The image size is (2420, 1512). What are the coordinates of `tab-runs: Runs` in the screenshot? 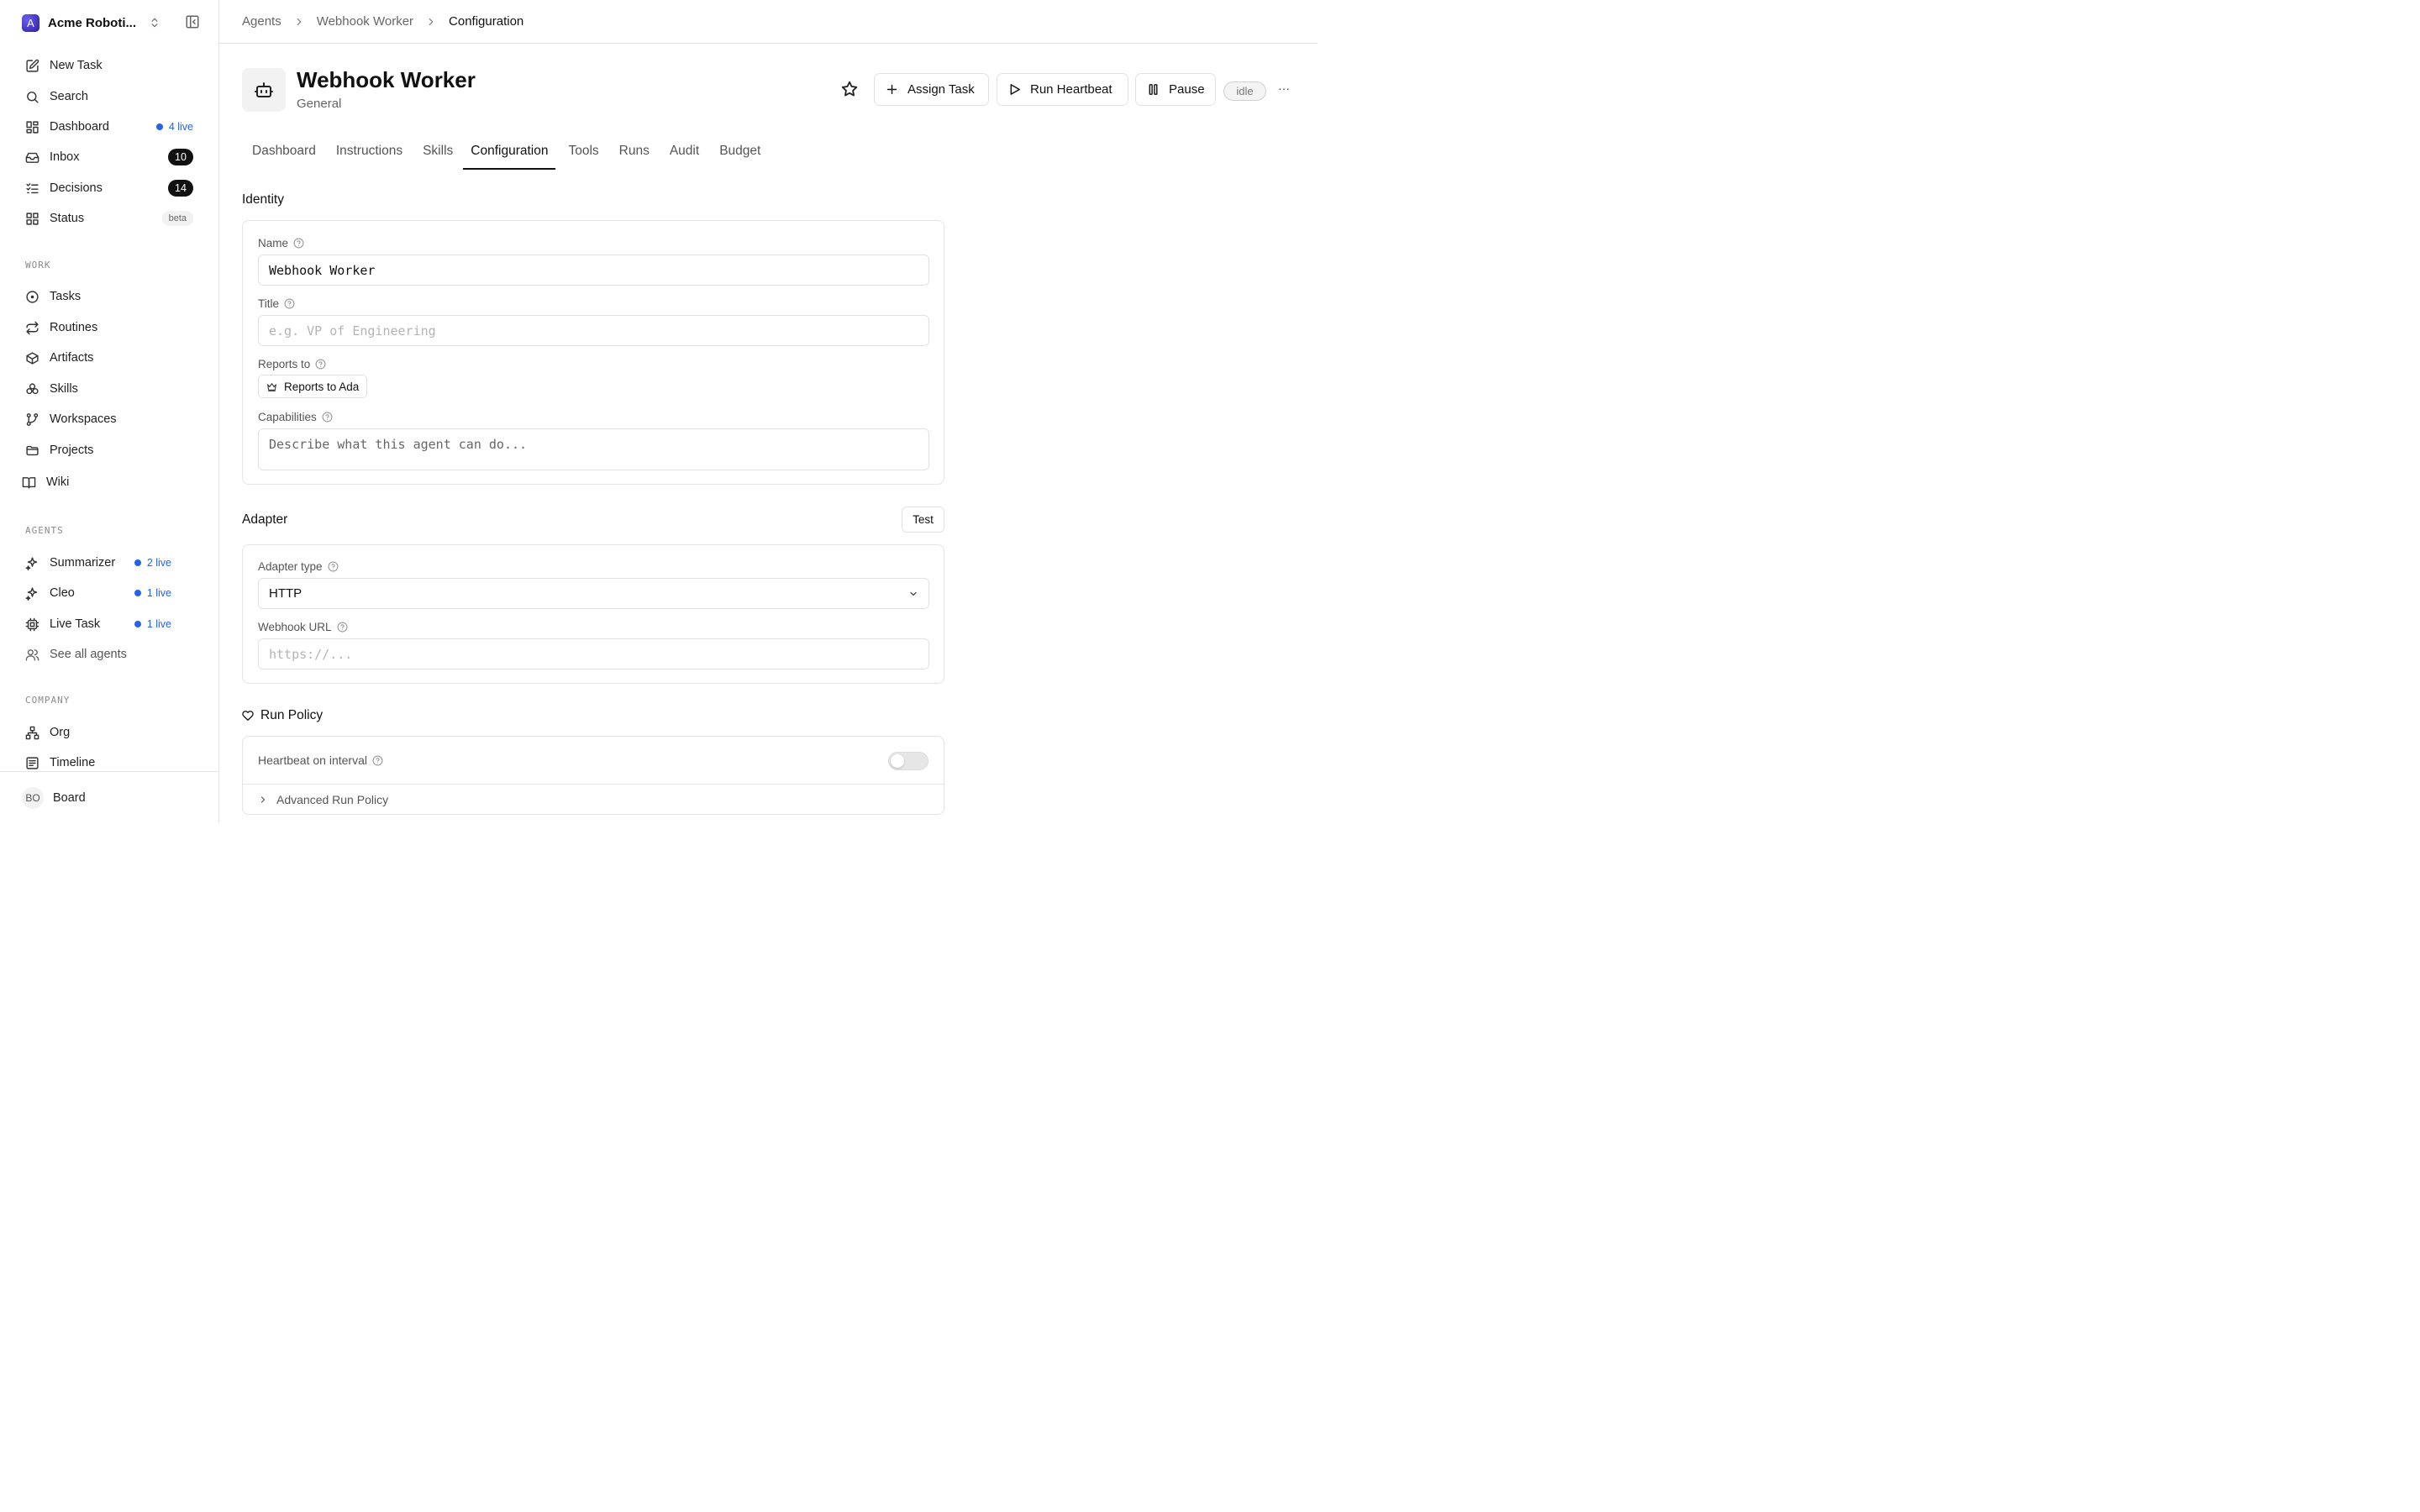 It's located at (634, 154).